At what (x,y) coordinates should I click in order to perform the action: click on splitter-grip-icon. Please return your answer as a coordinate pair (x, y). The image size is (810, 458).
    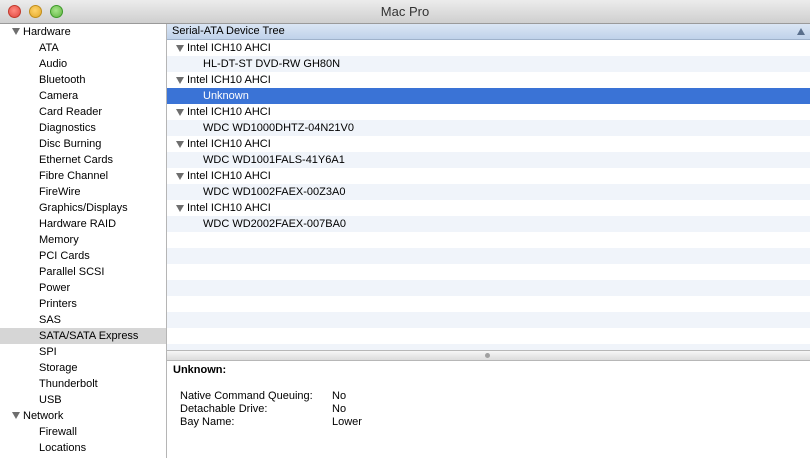
    Looking at the image, I should click on (487, 355).